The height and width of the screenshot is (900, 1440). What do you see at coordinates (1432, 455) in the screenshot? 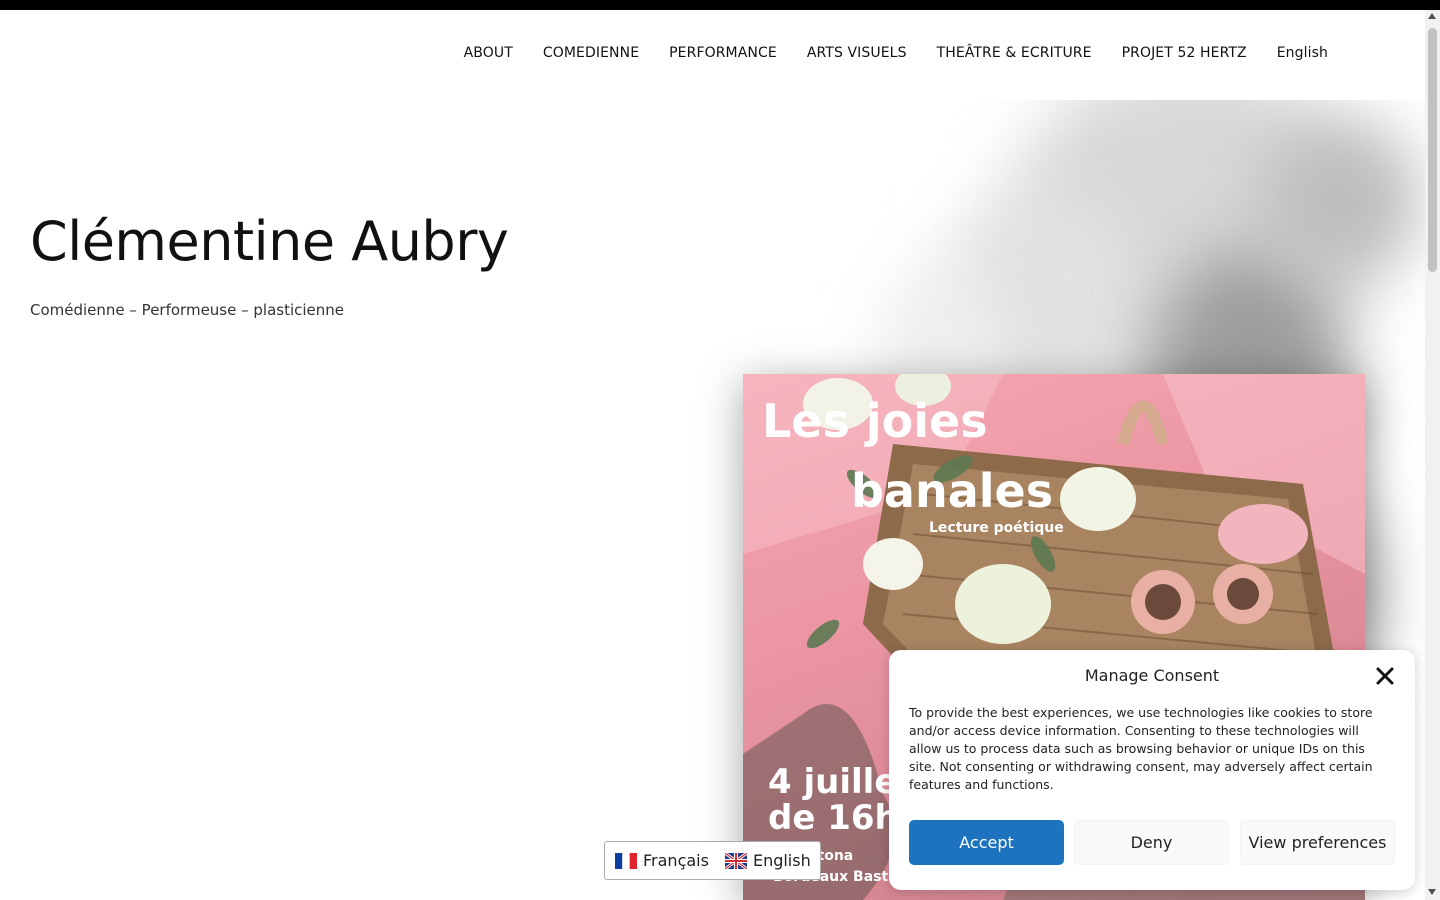
I see `page-scrollbar` at bounding box center [1432, 455].